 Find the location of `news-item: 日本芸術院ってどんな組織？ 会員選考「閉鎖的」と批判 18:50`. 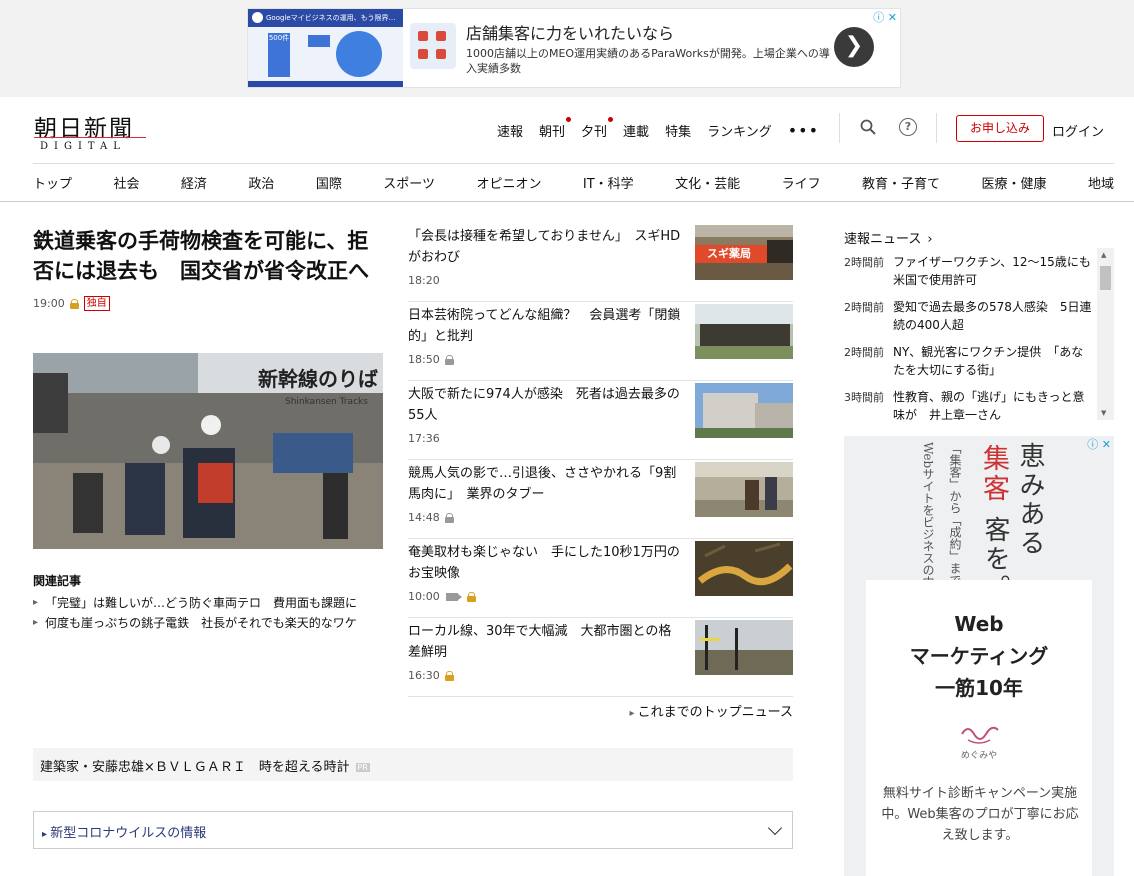

news-item: 日本芸術院ってどんな組織？ 会員選考「閉鎖的」と批判 18:50 is located at coordinates (600, 341).